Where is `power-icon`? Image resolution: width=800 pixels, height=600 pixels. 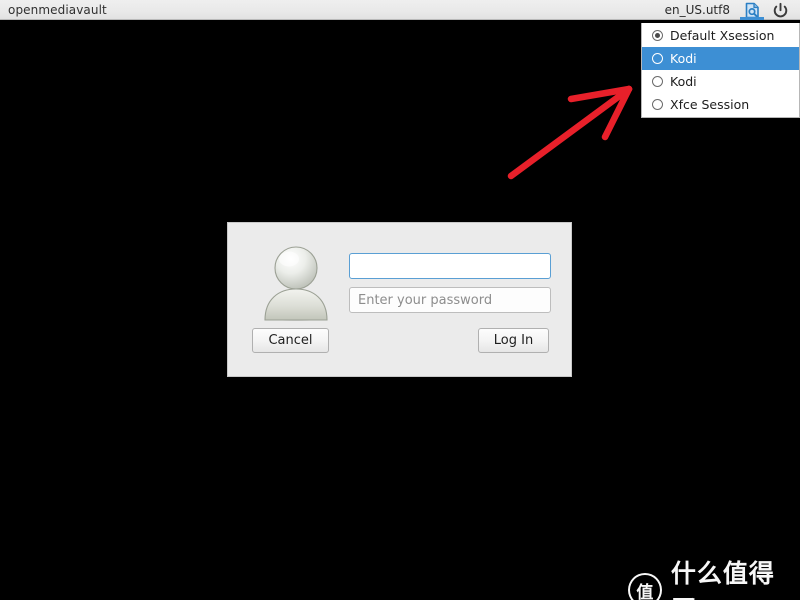 power-icon is located at coordinates (780, 9).